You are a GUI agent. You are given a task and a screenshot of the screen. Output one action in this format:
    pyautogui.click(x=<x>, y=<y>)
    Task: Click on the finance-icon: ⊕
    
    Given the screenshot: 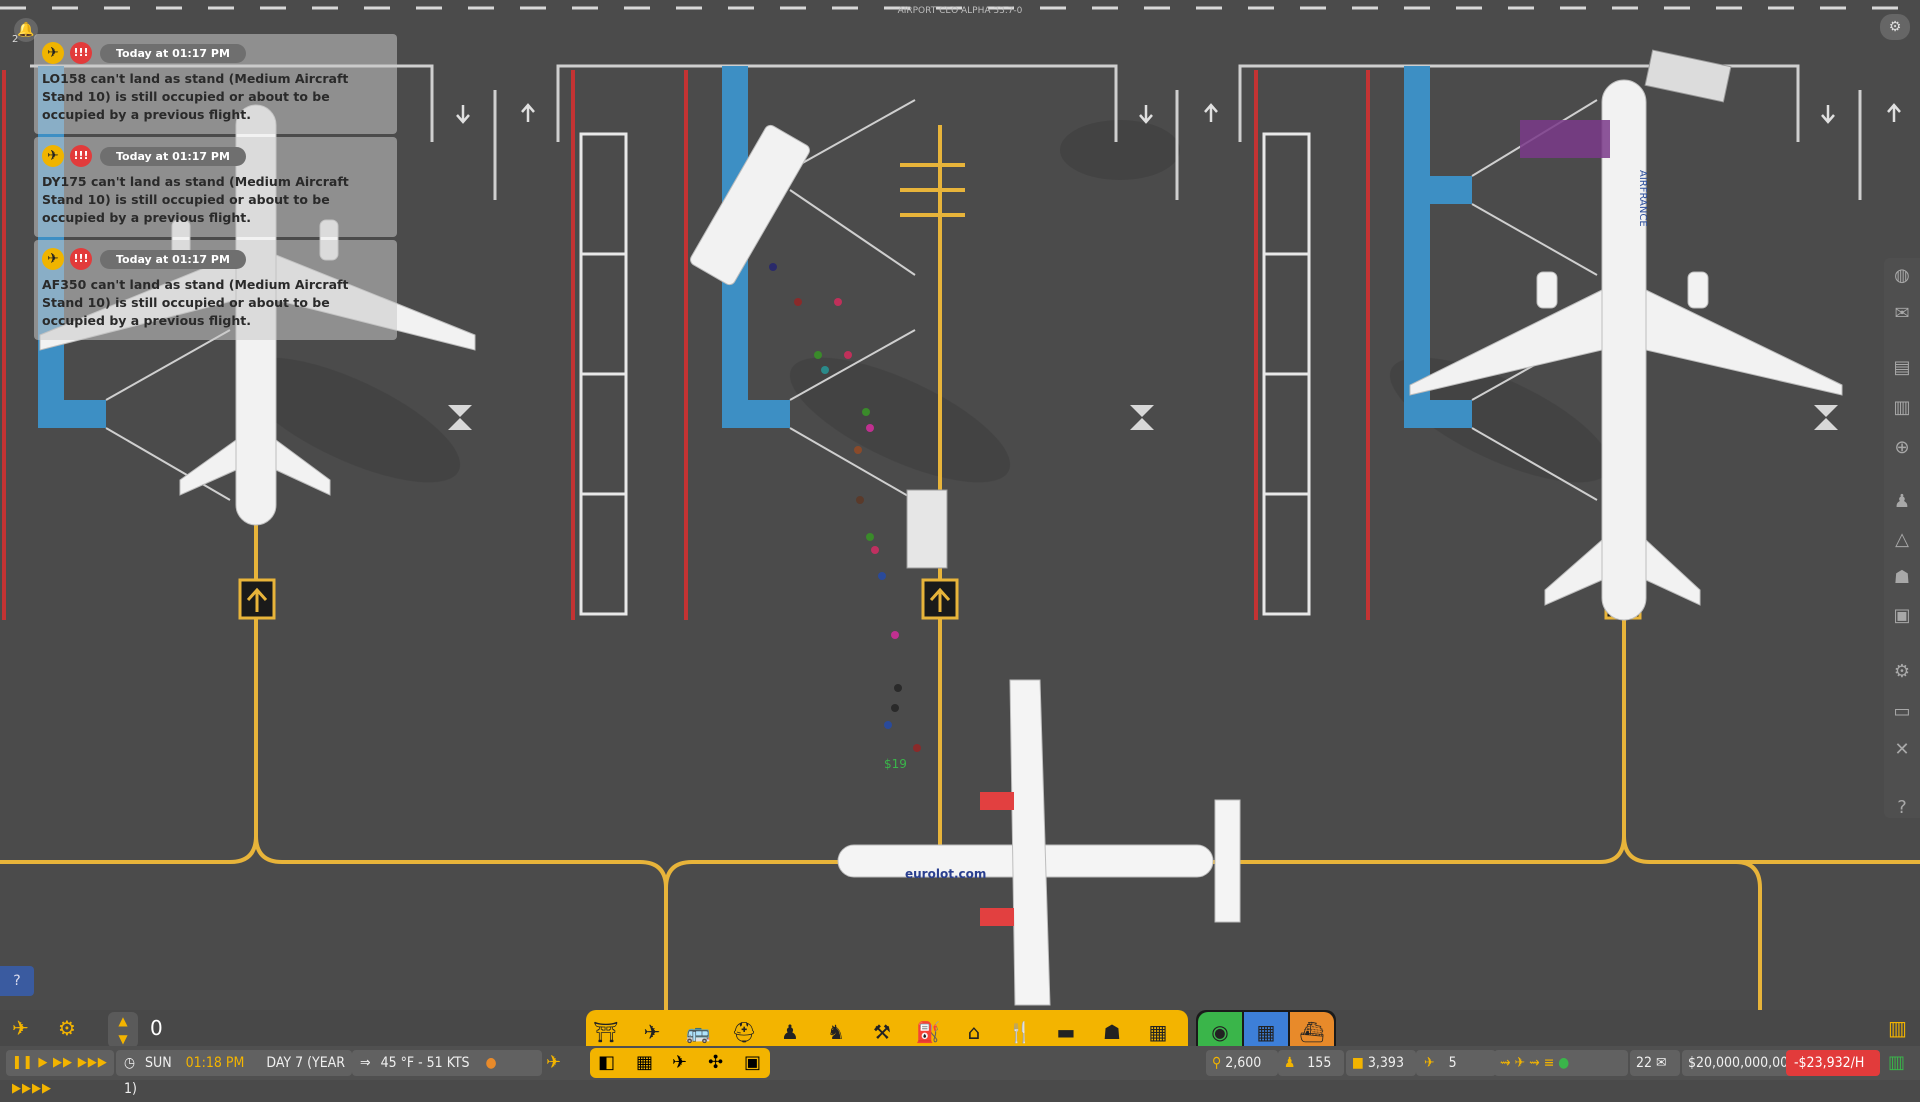 What is the action you would take?
    pyautogui.click(x=1902, y=448)
    